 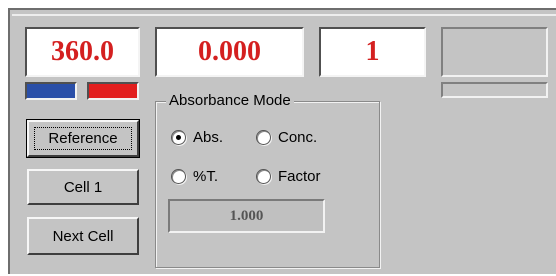 I want to click on radio-abs: Abs., so click(x=197, y=137).